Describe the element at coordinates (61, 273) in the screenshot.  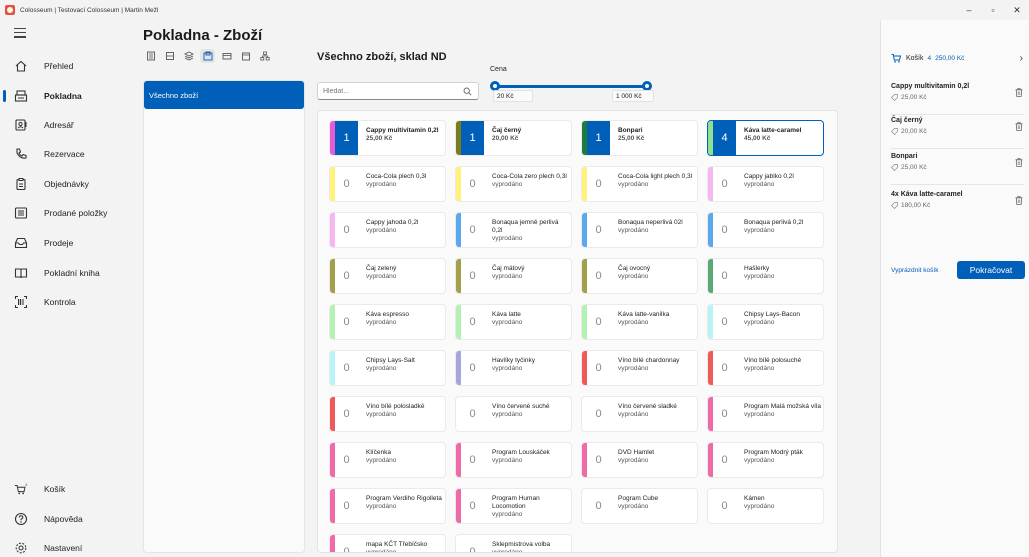
I see `nav-item-pokladni-kniha: Pokladní kniha` at that location.